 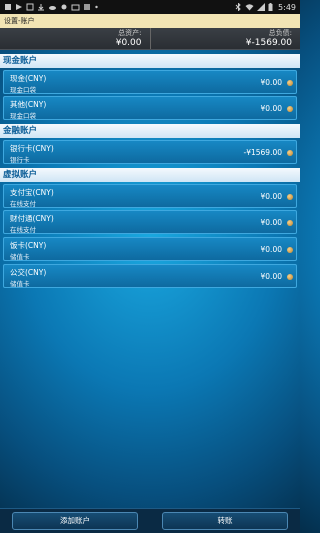 What do you see at coordinates (28, 245) in the screenshot?
I see `account-name: 饭卡(CNY)` at bounding box center [28, 245].